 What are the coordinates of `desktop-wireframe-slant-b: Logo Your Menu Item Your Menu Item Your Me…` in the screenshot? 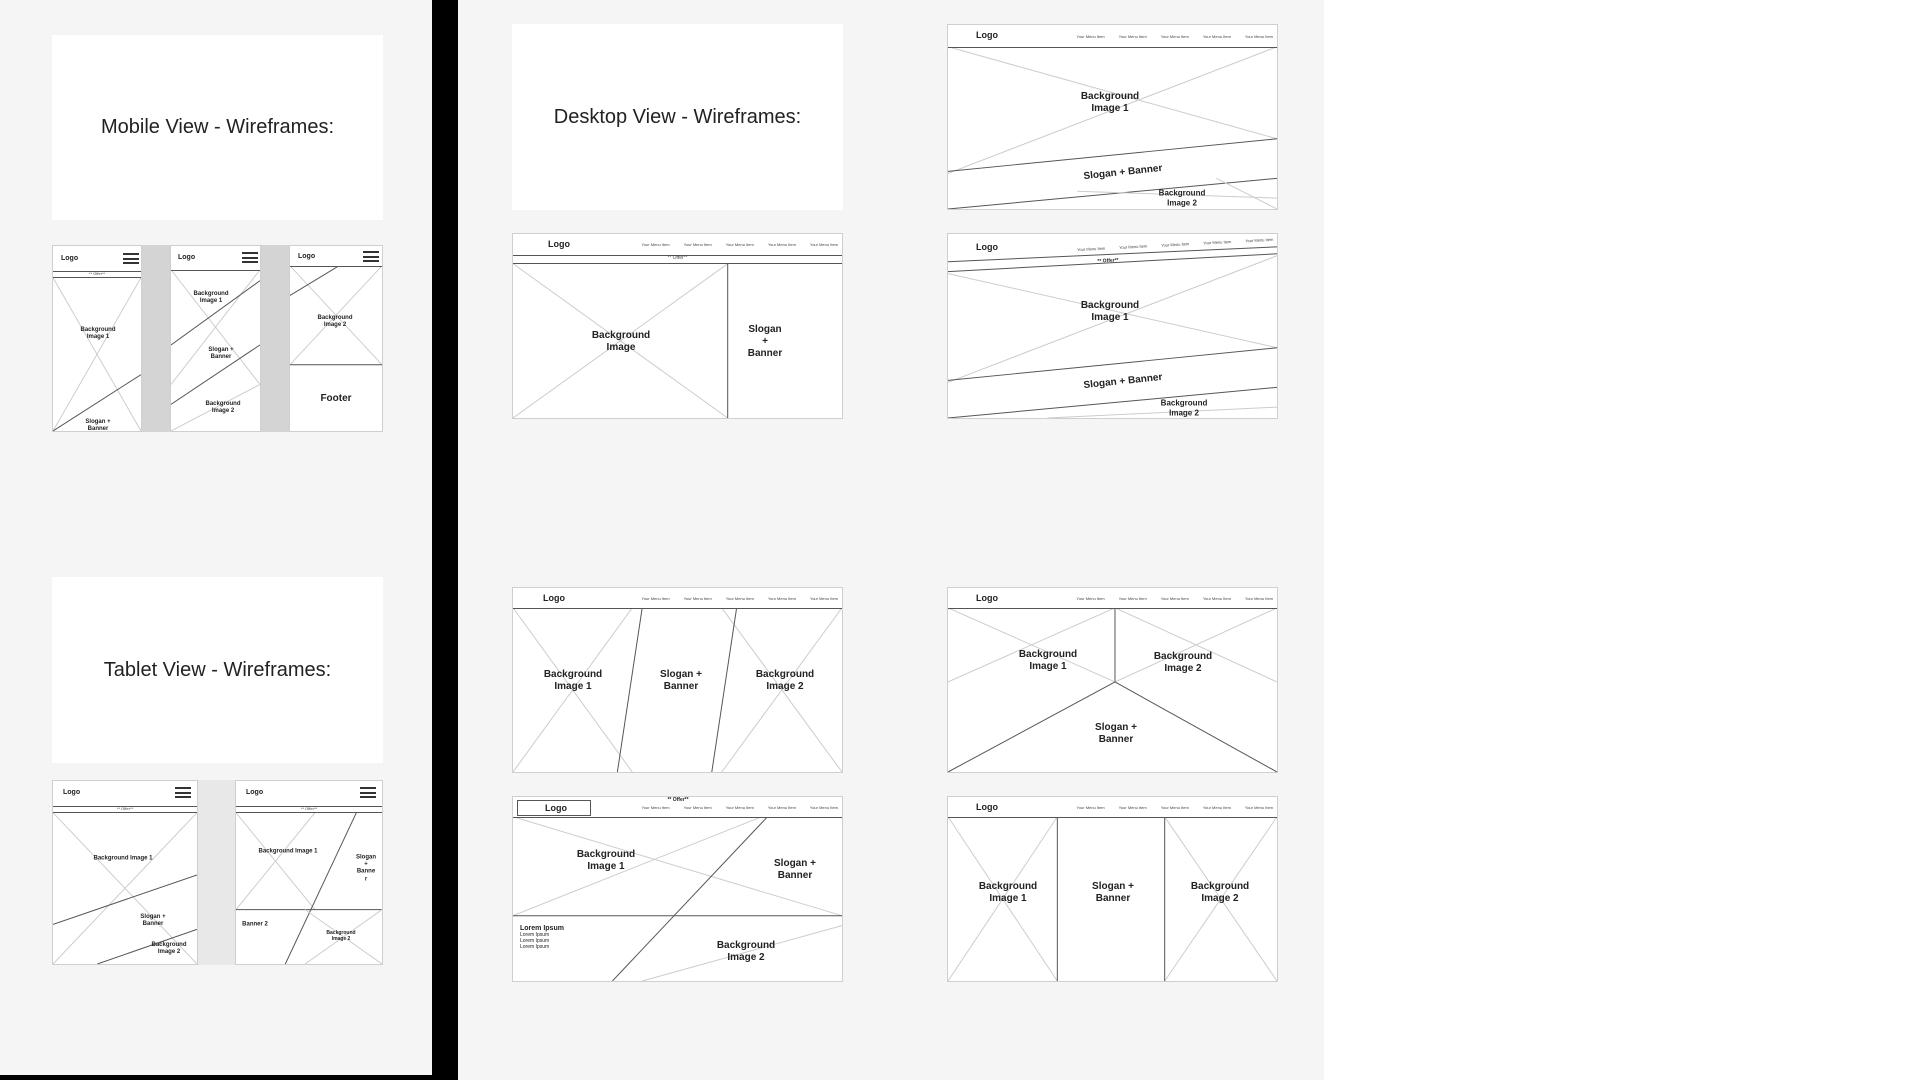 It's located at (1112, 326).